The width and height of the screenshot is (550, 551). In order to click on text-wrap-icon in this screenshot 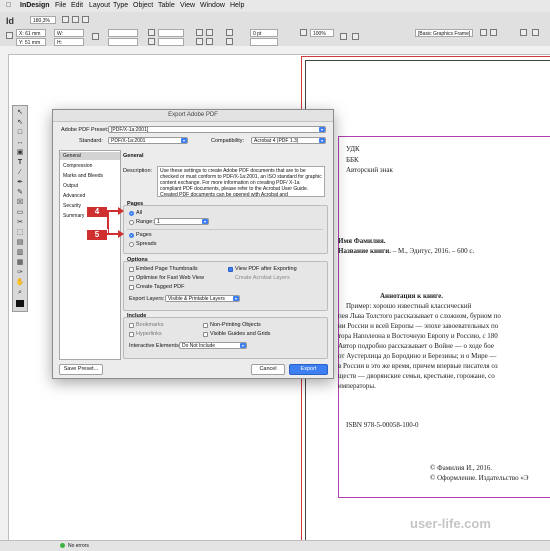, I will do `click(343, 36)`.